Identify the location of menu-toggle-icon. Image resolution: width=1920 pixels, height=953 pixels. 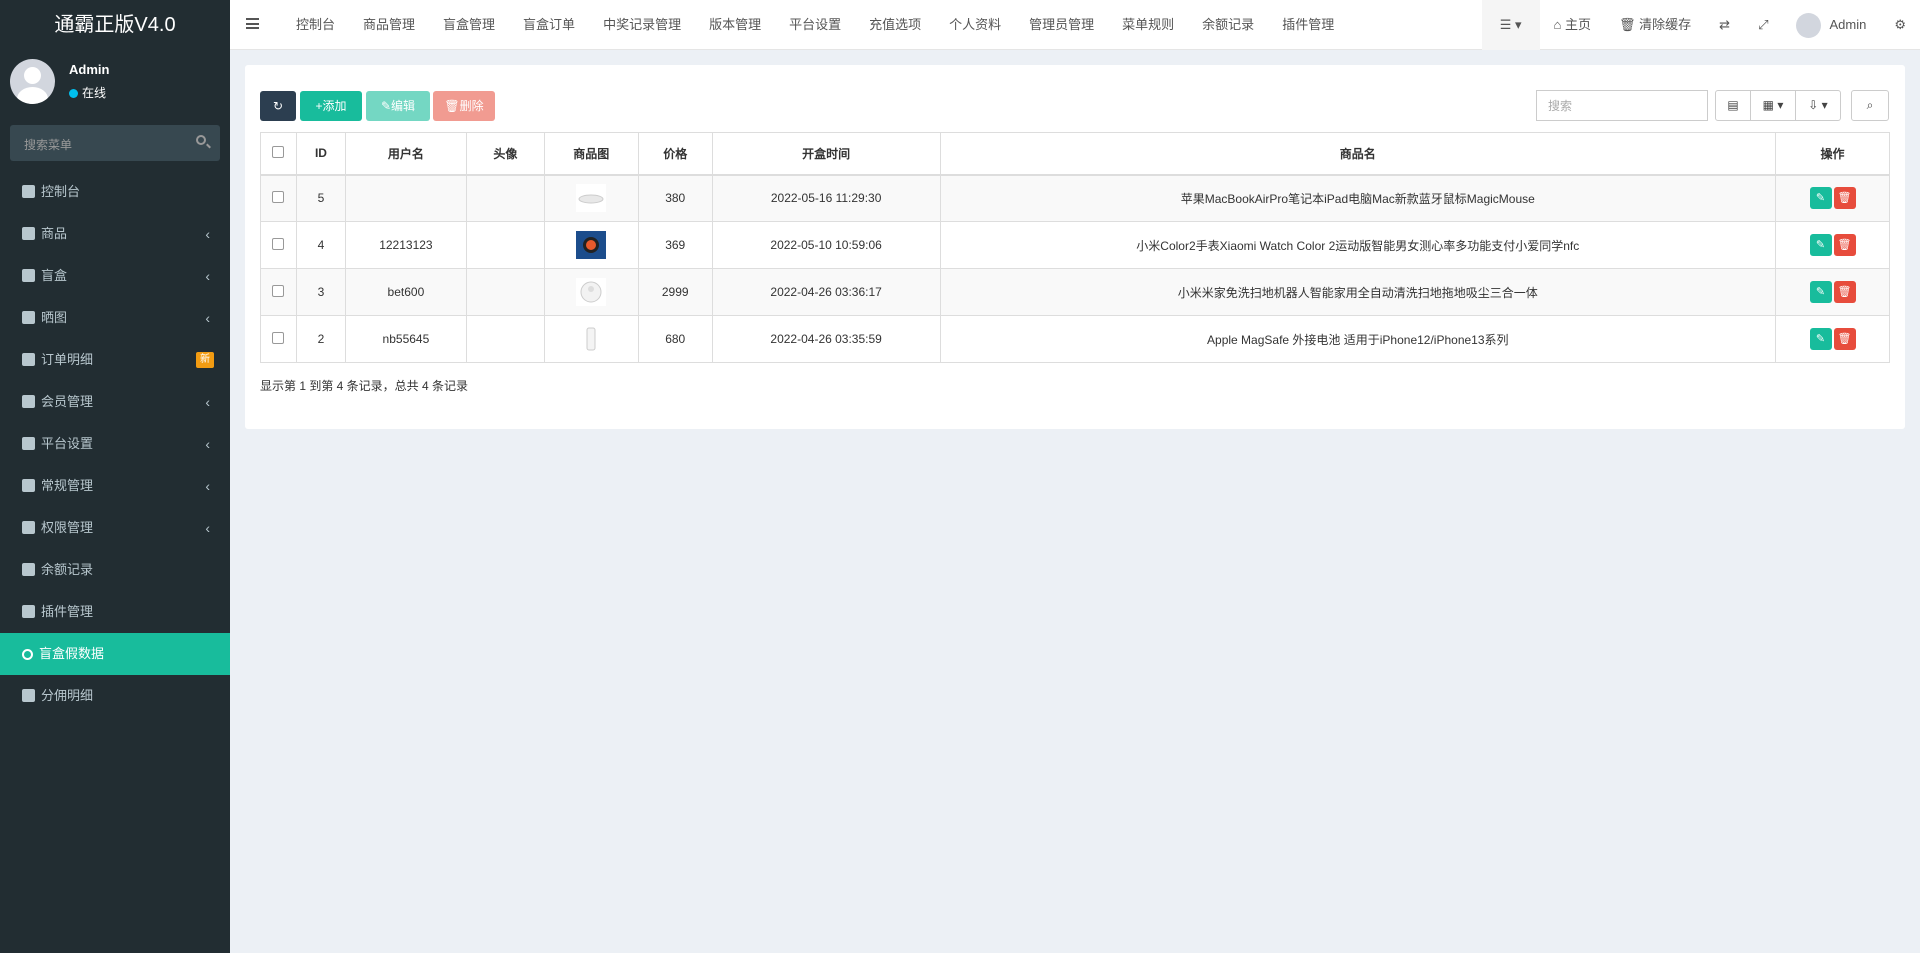
(252, 23).